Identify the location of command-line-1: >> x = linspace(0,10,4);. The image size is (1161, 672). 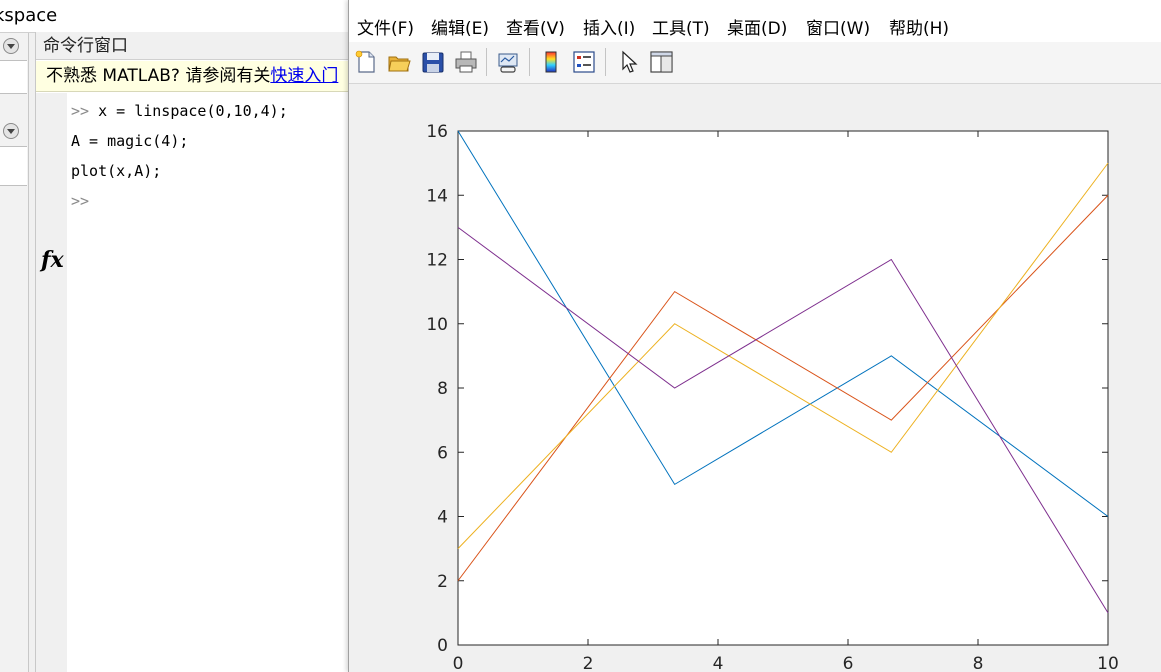
(179, 111).